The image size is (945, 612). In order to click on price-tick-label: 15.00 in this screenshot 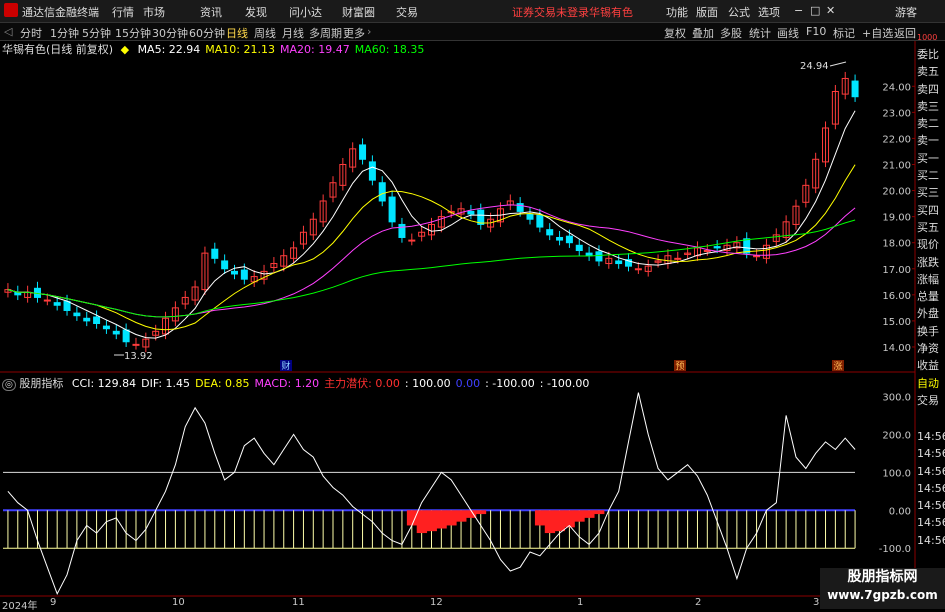, I will do `click(896, 322)`.